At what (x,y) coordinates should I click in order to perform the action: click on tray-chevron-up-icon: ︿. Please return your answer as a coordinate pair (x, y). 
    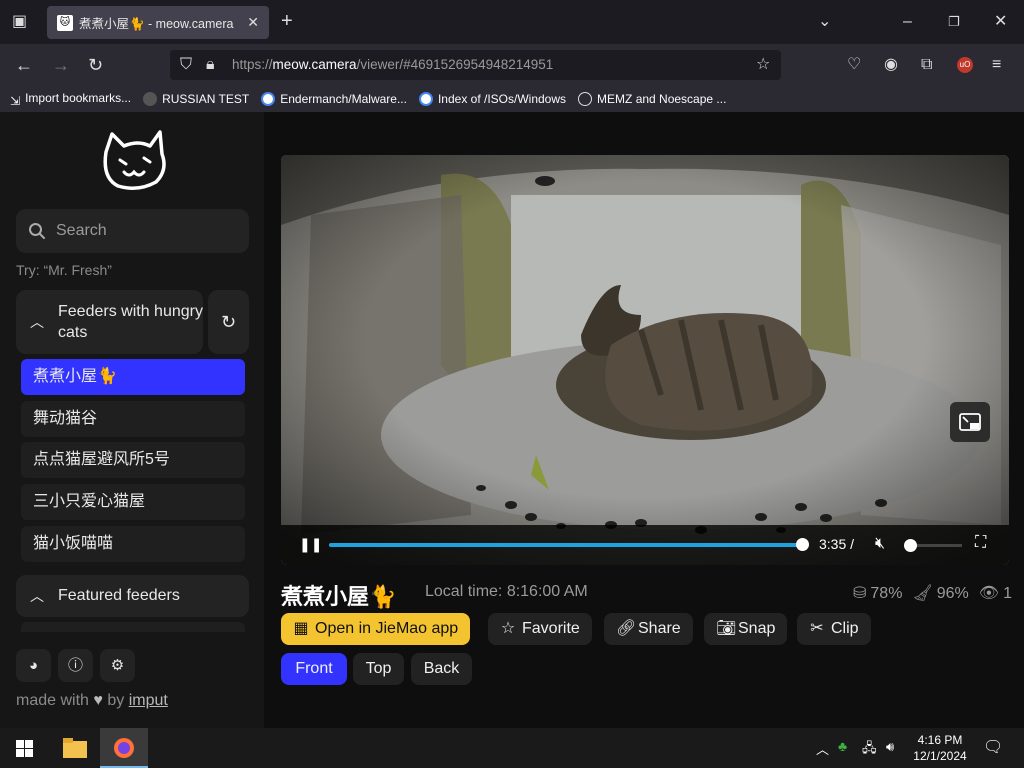
    Looking at the image, I should click on (822, 748).